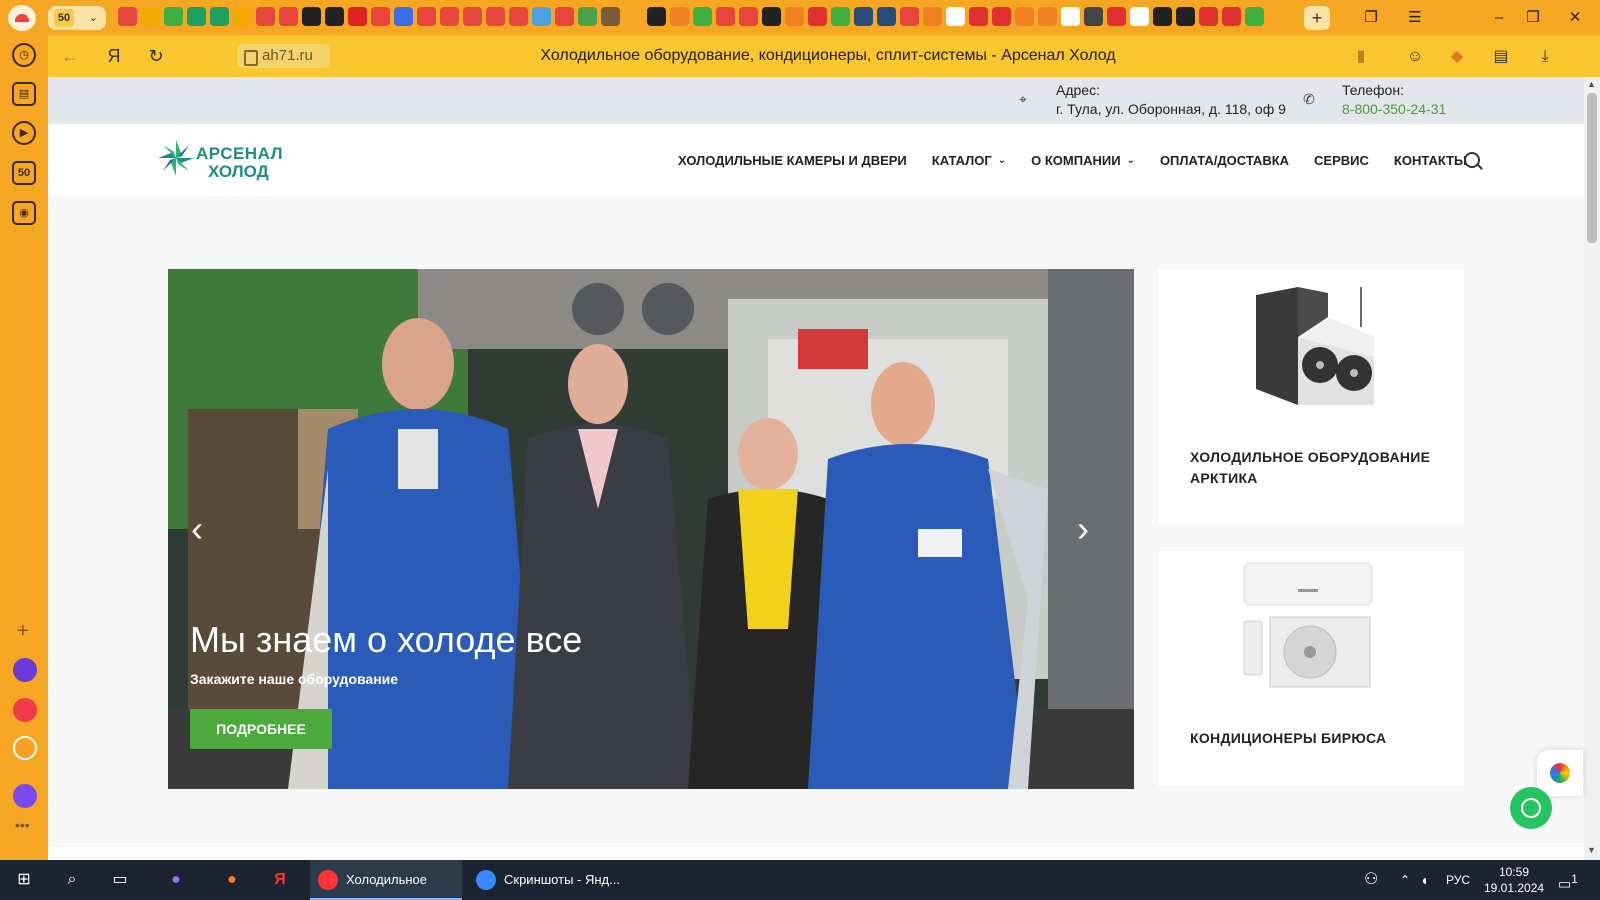  I want to click on menu-item-payment: ОПЛАТА/ДОСТАВКА, so click(1224, 160).